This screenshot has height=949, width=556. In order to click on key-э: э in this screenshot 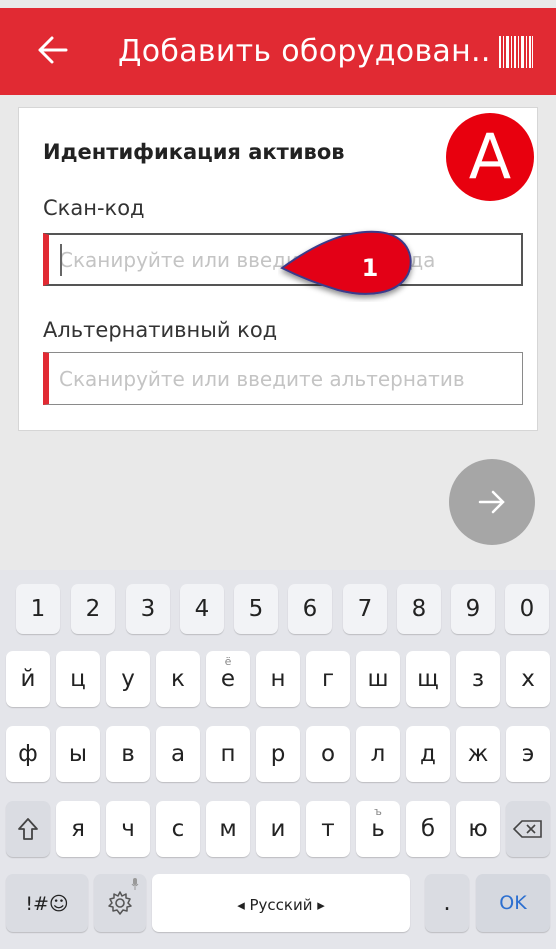, I will do `click(528, 754)`.